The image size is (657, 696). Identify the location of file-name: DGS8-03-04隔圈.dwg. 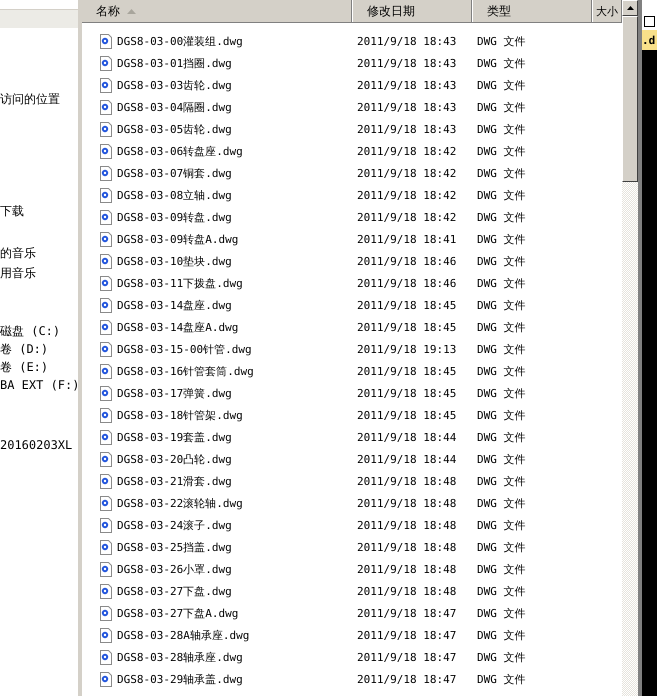
(174, 107).